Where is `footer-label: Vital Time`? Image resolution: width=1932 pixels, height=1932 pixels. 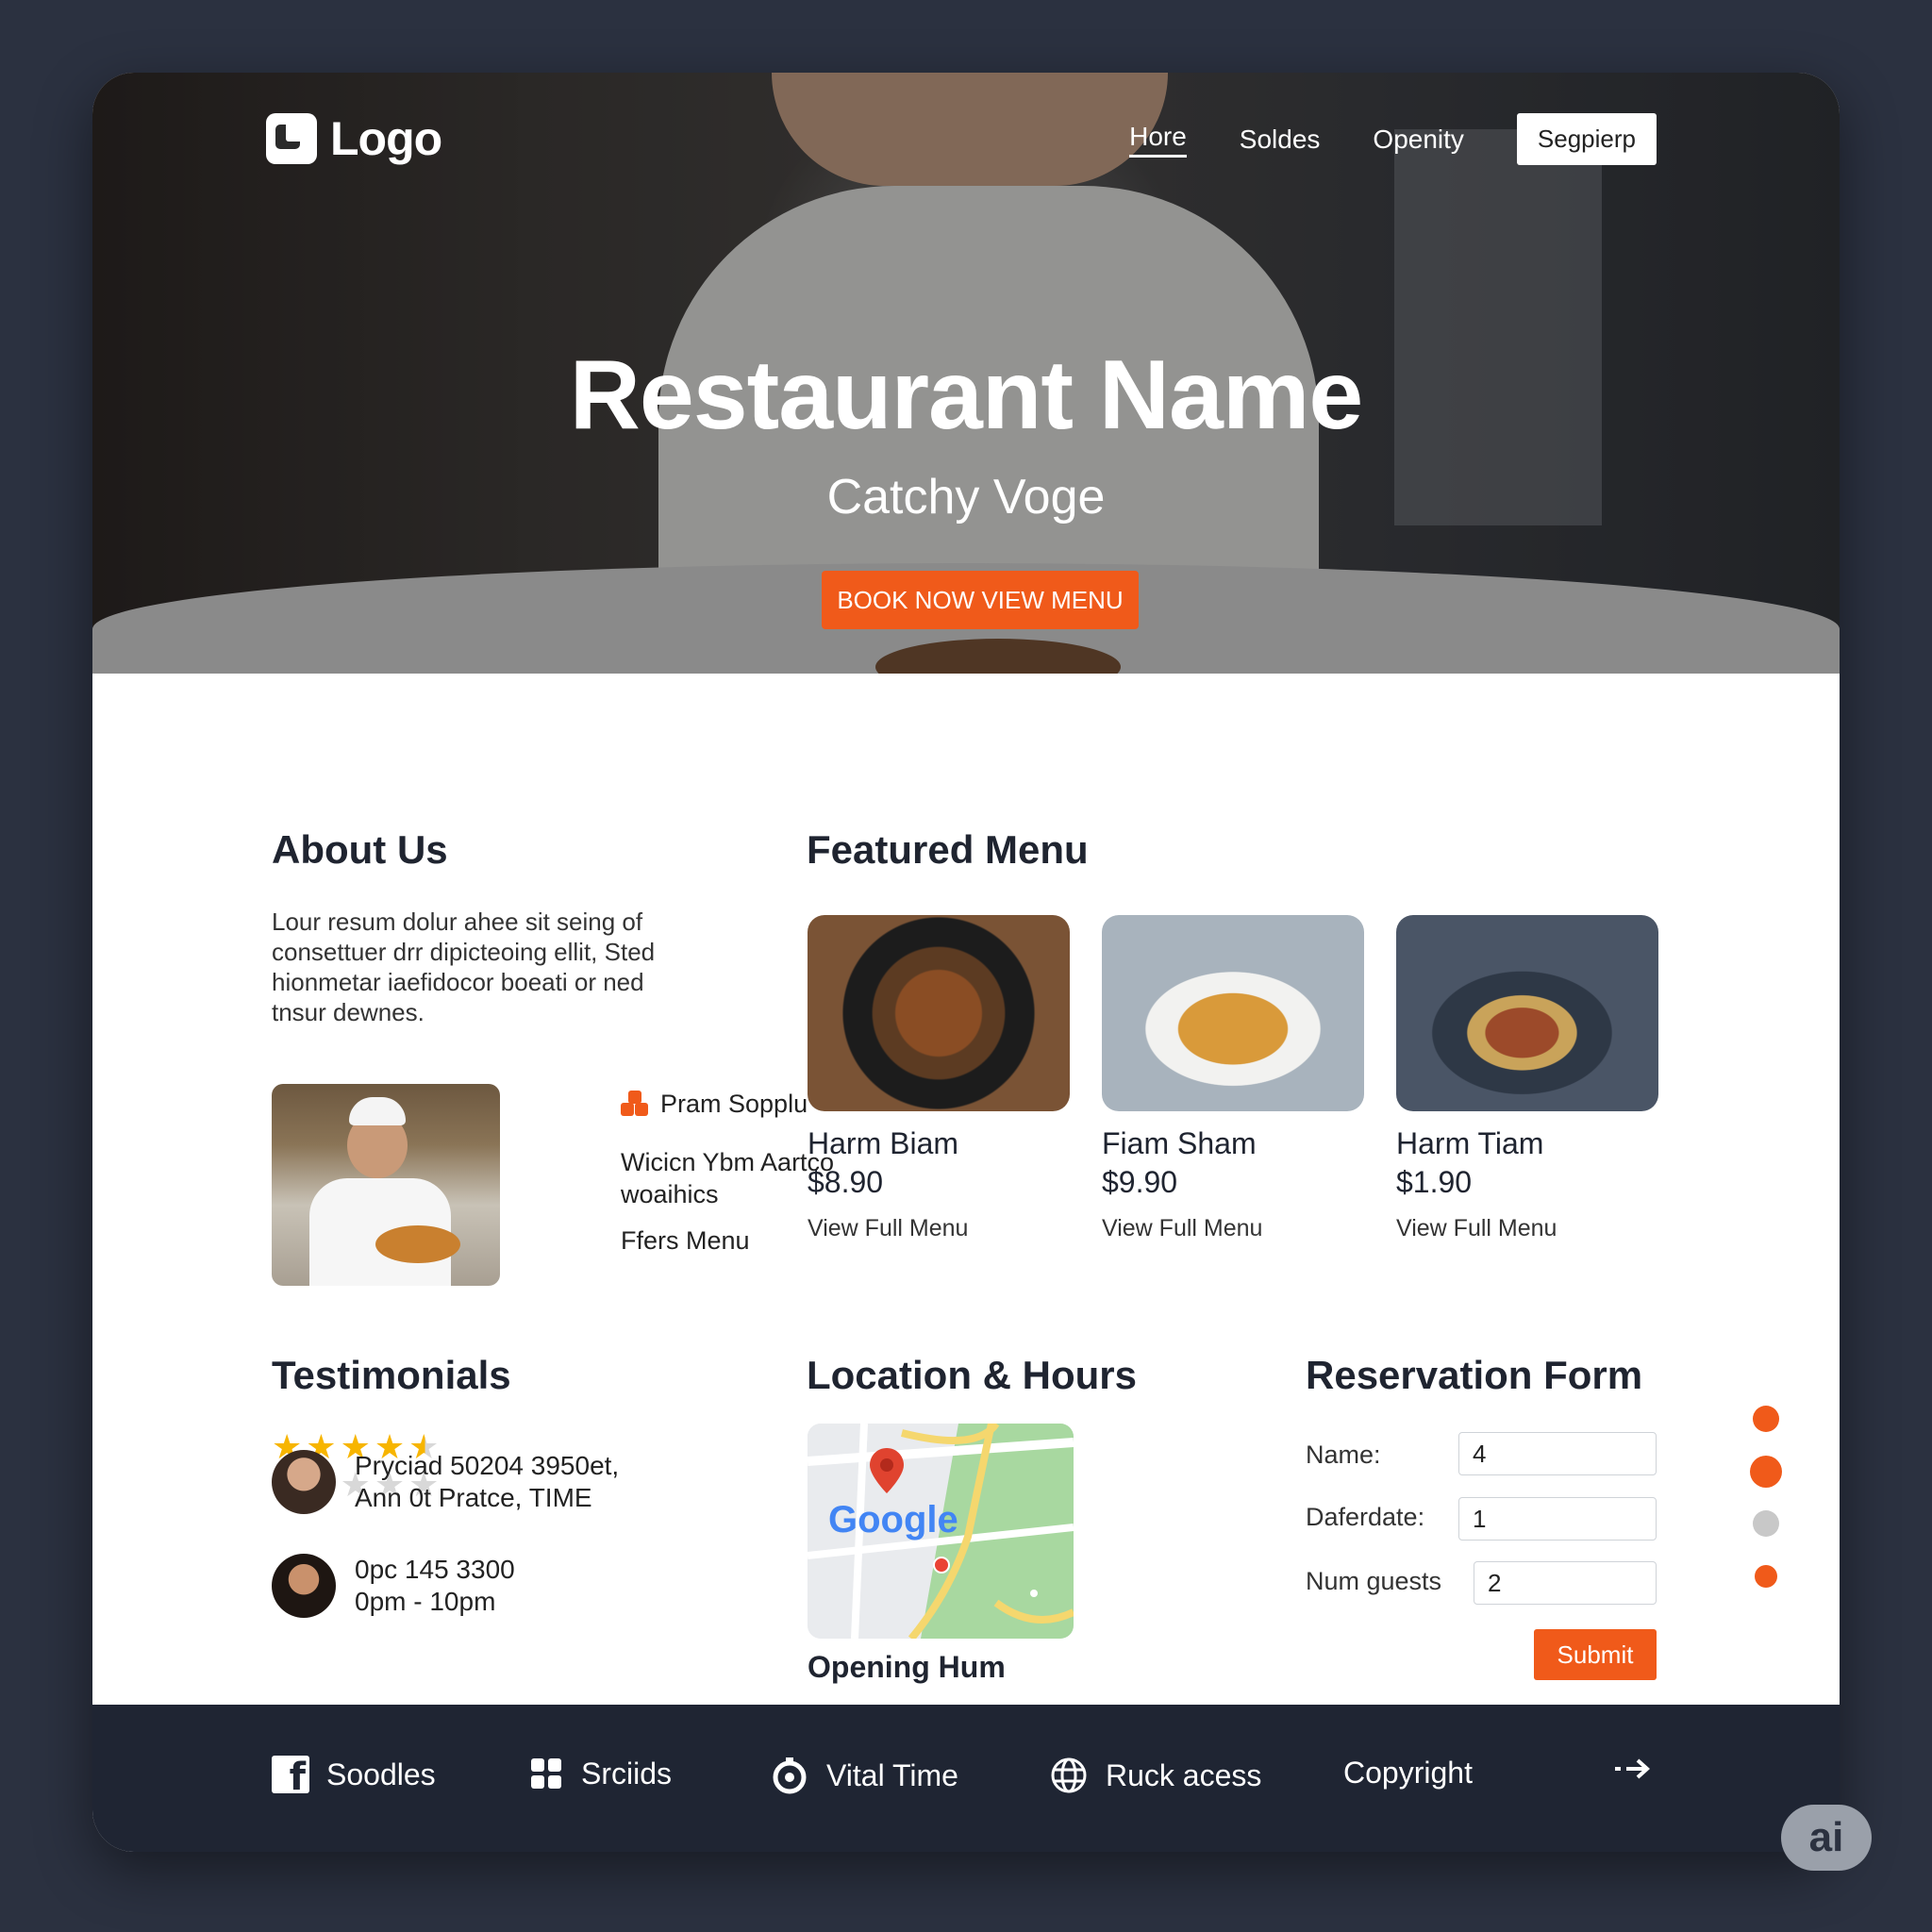 footer-label: Vital Time is located at coordinates (892, 1775).